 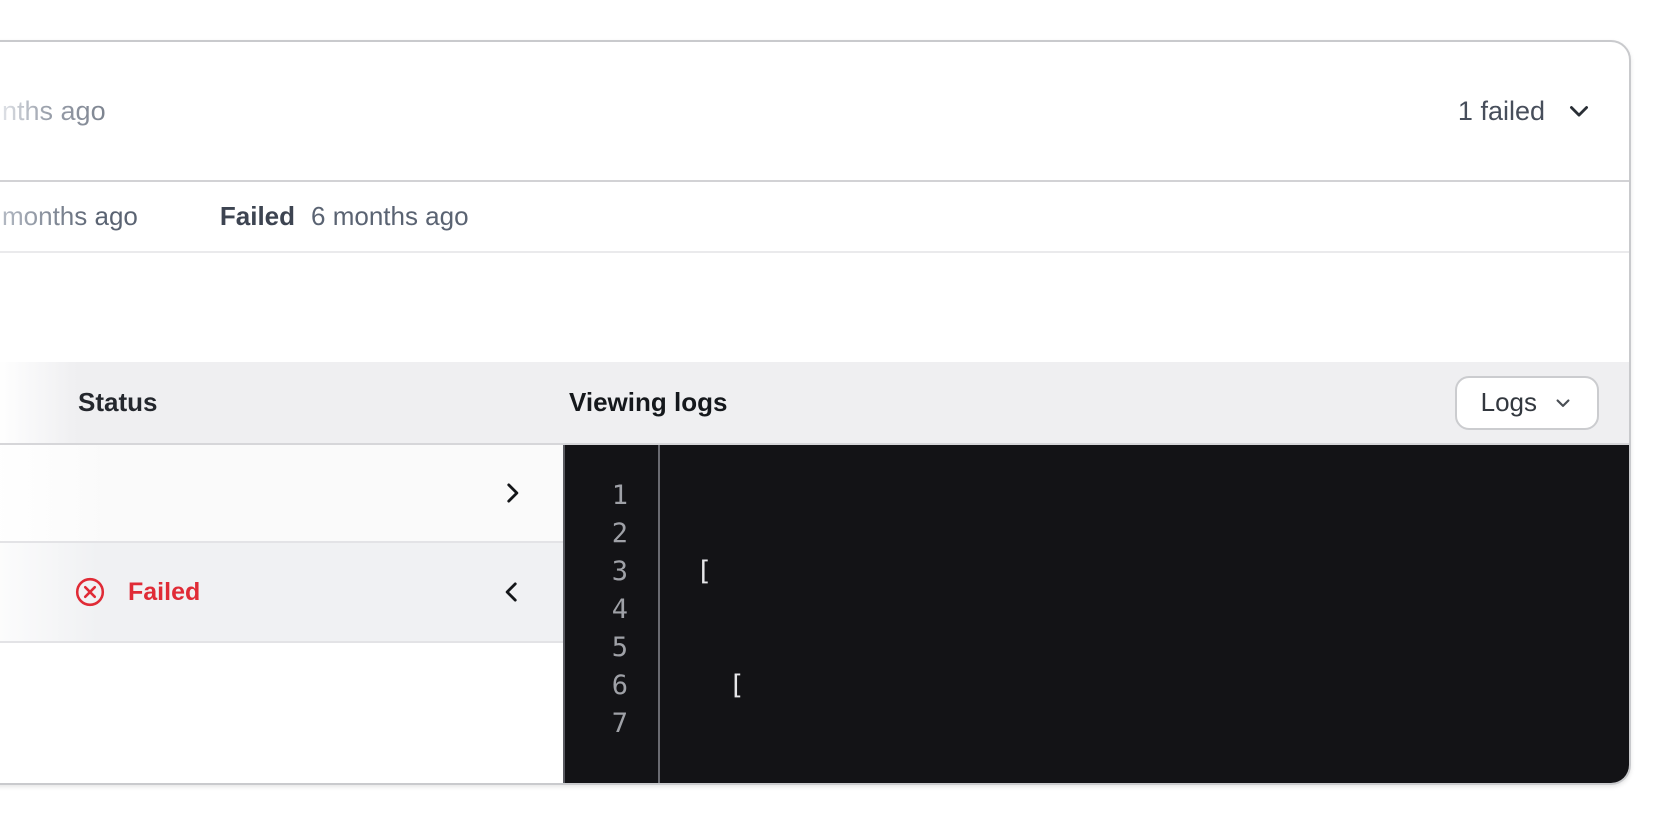 What do you see at coordinates (54, 110) in the screenshot?
I see `run-relative-time: nths ago` at bounding box center [54, 110].